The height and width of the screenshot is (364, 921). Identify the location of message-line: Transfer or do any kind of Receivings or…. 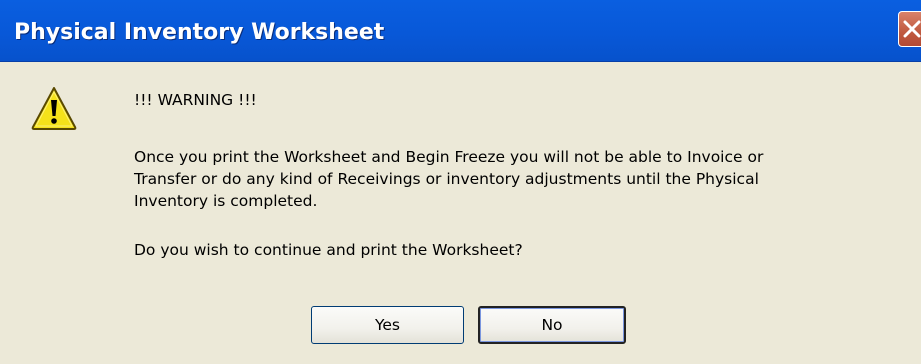
(446, 179).